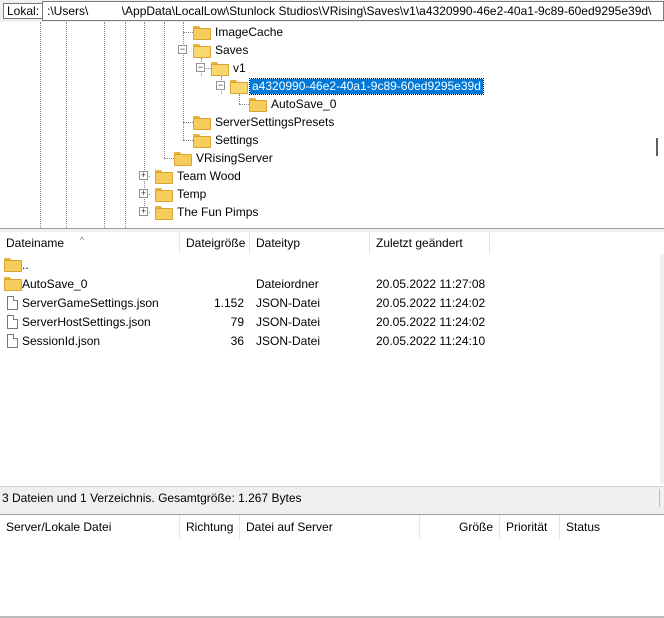 Image resolution: width=664 pixels, height=618 pixels. I want to click on tree-item-serversettingspresets: ServerSettingsPresets, so click(264, 122).